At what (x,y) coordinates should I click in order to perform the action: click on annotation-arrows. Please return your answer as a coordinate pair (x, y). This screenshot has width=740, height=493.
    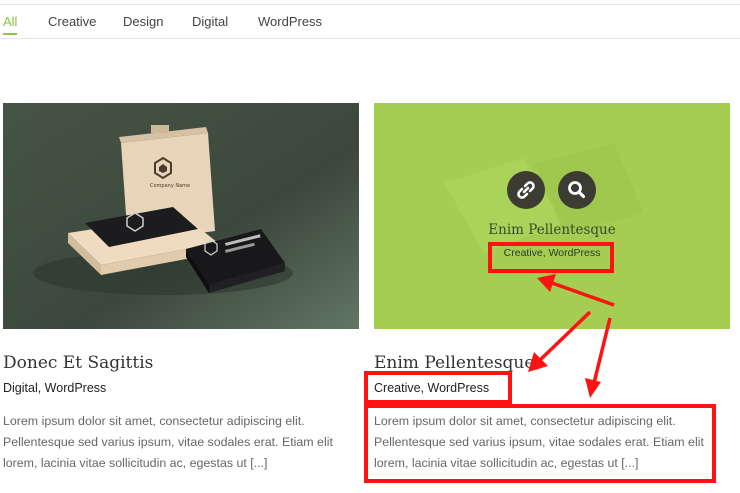
    Looking at the image, I should click on (571, 336).